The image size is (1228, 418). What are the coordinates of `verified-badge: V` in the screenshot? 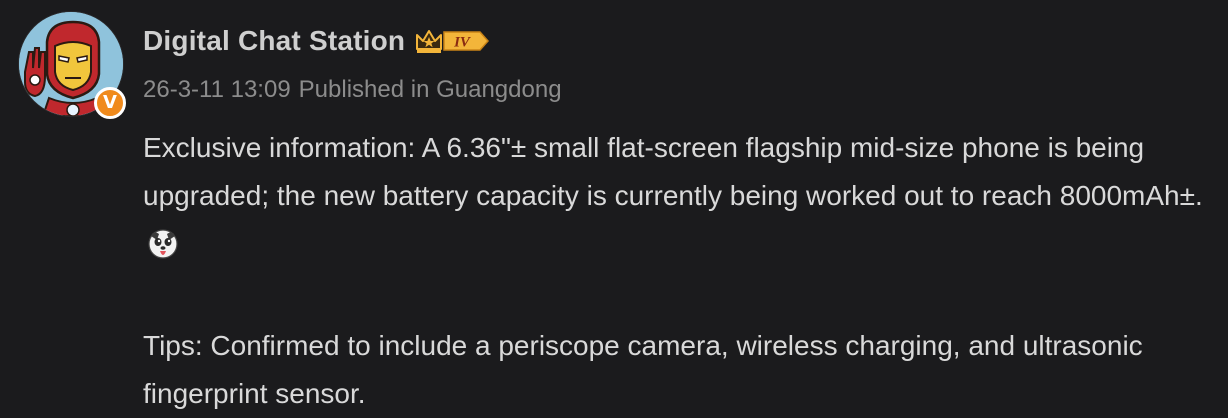 It's located at (110, 103).